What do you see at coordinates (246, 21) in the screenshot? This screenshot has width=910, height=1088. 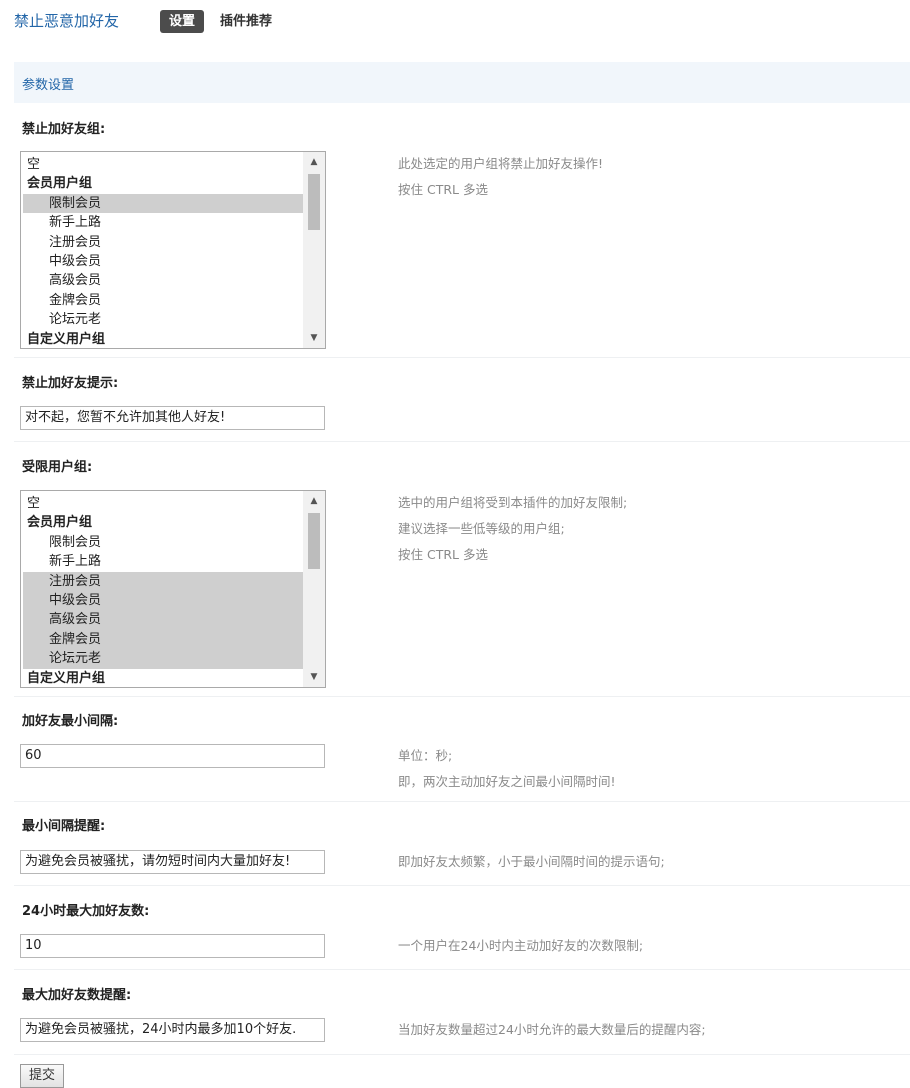 I see `tab-plugin-recommend: 插件推荐` at bounding box center [246, 21].